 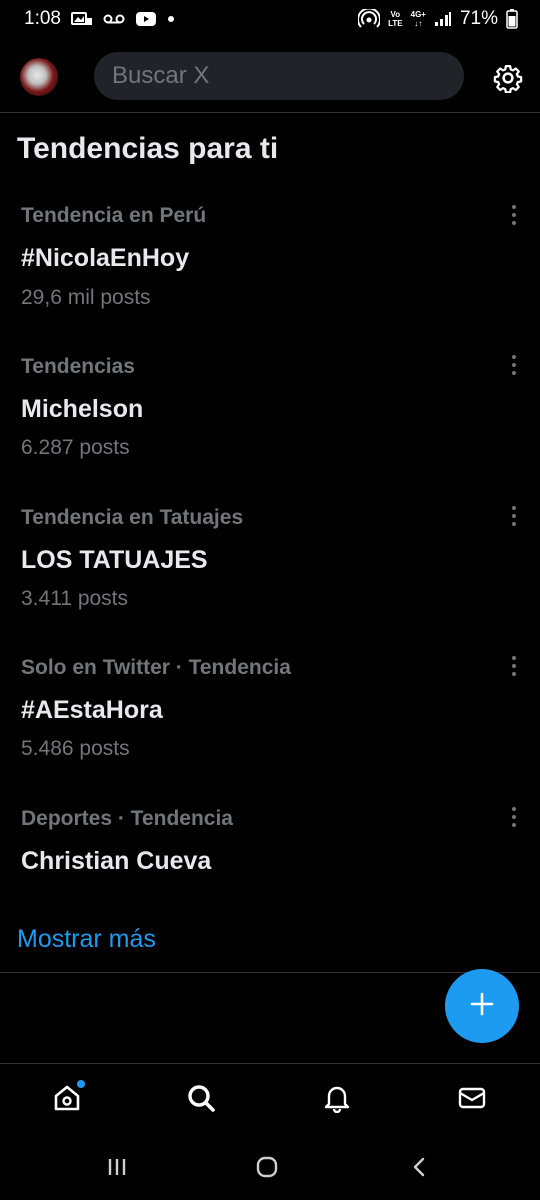 What do you see at coordinates (81, 19) in the screenshot?
I see `gallery-notification-icon` at bounding box center [81, 19].